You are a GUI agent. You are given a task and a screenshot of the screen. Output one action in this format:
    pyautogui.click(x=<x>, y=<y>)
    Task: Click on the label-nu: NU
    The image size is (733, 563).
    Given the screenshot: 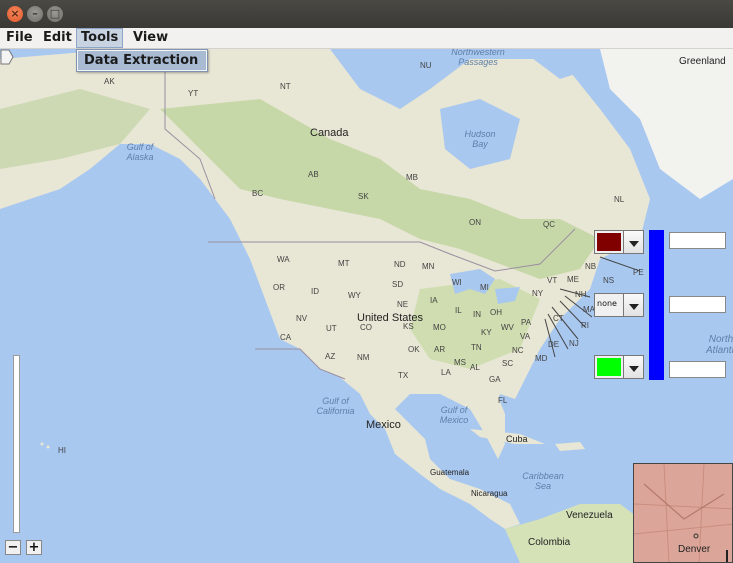 What is the action you would take?
    pyautogui.click(x=426, y=65)
    